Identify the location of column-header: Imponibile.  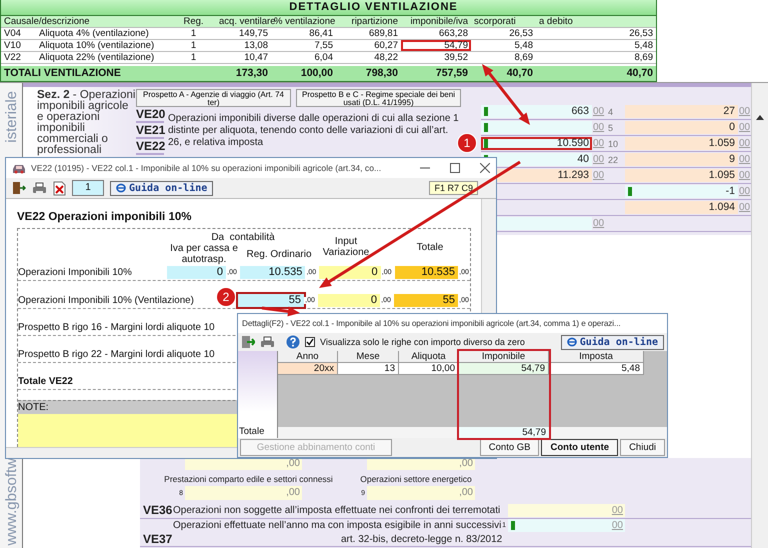
(504, 357).